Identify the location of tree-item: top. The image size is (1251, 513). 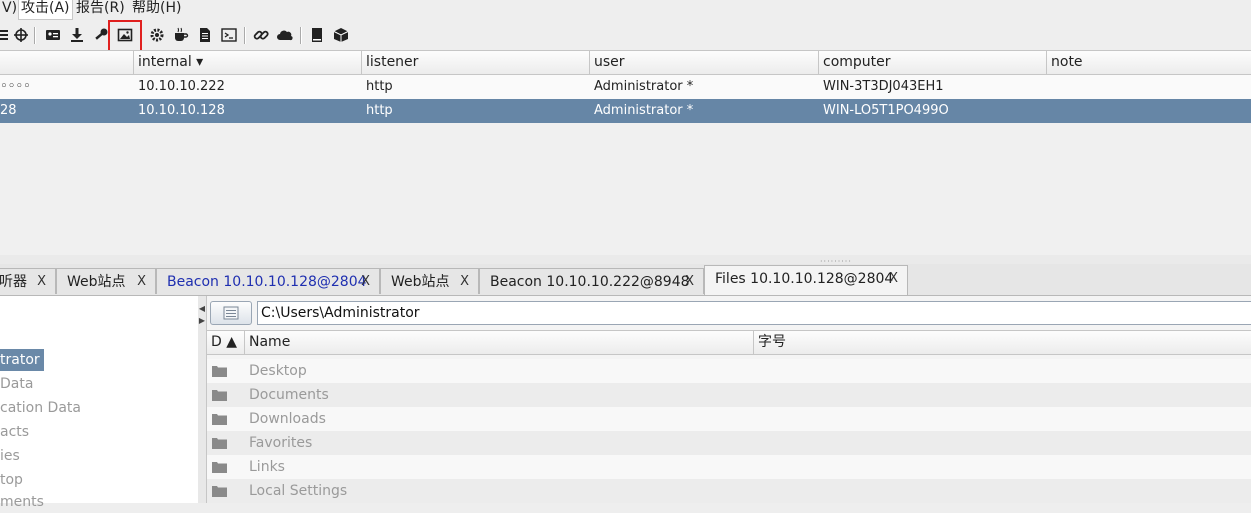
(11, 480).